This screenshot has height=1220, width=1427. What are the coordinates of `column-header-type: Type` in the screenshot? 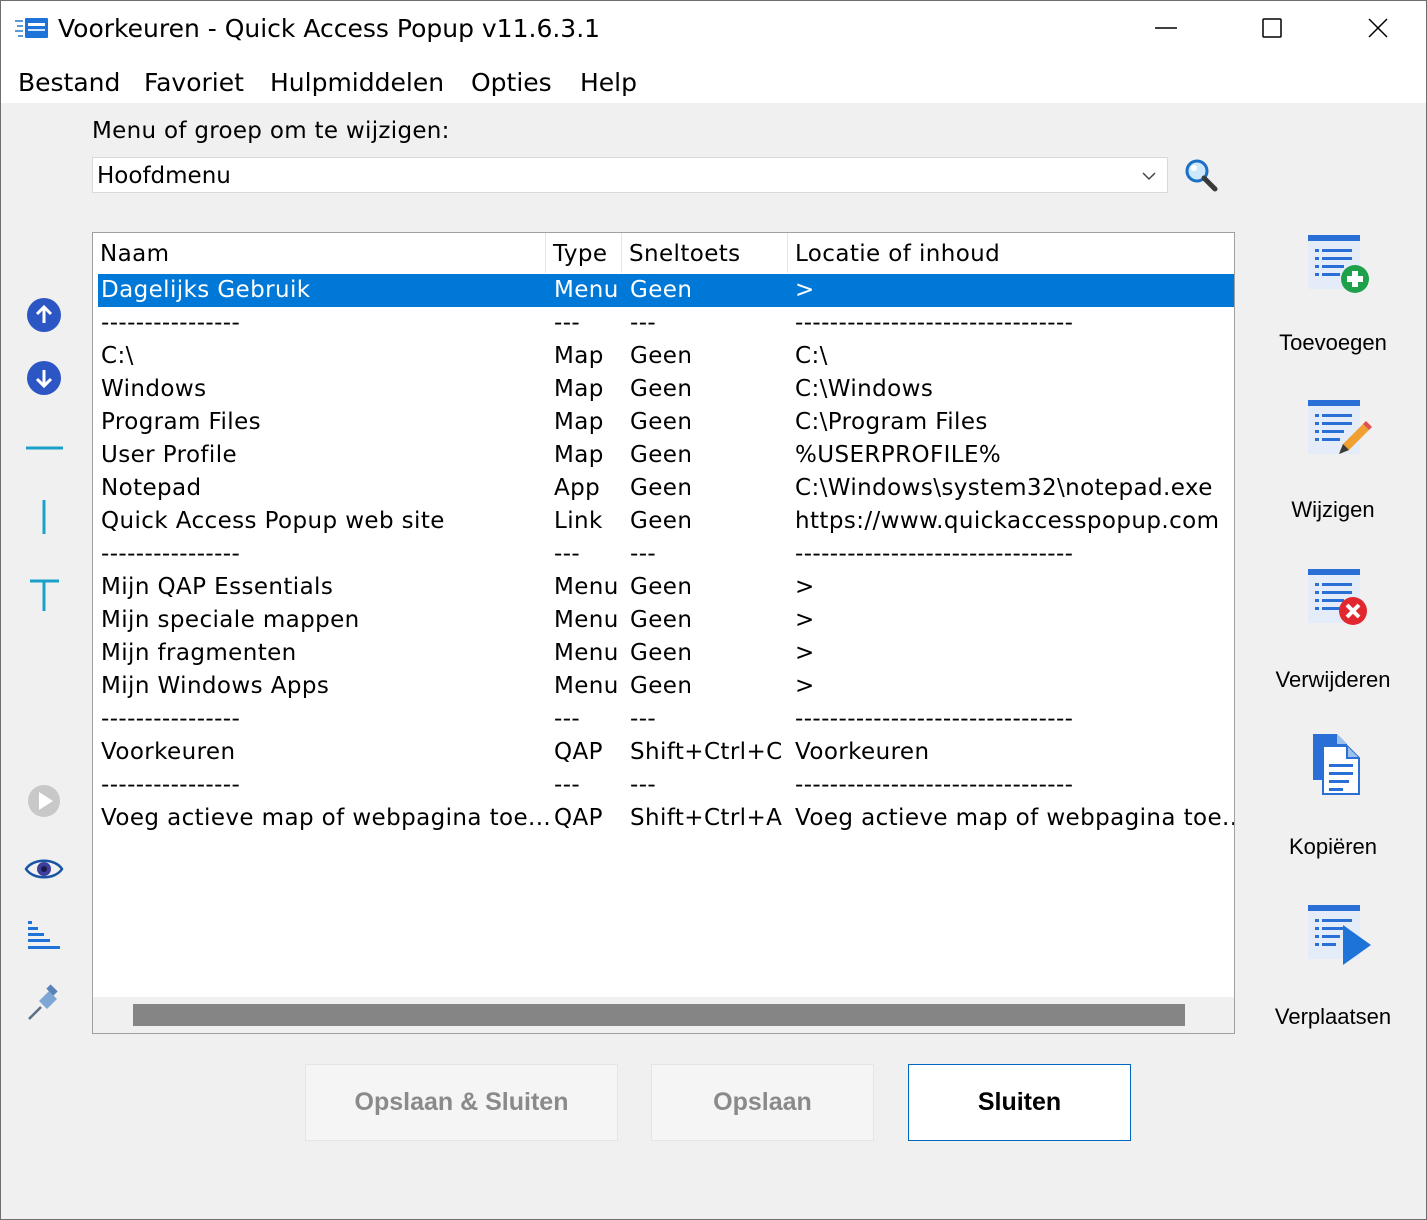 It's located at (584, 253).